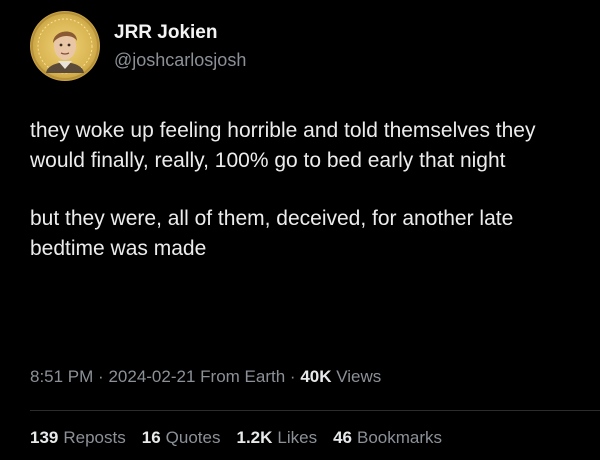  What do you see at coordinates (297, 437) in the screenshot?
I see `likes-label: Likes` at bounding box center [297, 437].